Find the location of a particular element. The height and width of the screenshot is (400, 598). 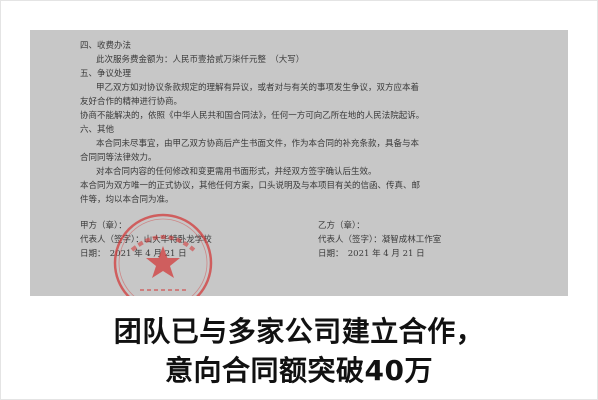

doc-line: 此次服务费金额为：人民币壹拾贰万柒仟元整 （大写） is located at coordinates (200, 60).